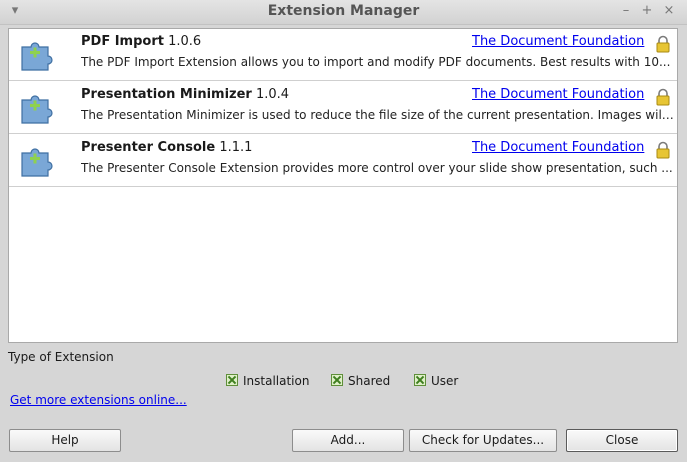 This screenshot has height=462, width=687. What do you see at coordinates (61, 357) in the screenshot?
I see `type-of-extension-label: Type of Extension` at bounding box center [61, 357].